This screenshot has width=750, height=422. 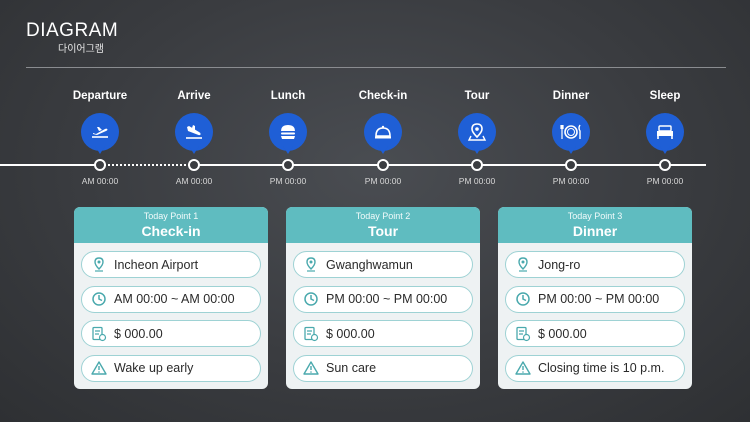 What do you see at coordinates (174, 299) in the screenshot?
I see `time-range-text: AM 00:00 ~ AM 00:00` at bounding box center [174, 299].